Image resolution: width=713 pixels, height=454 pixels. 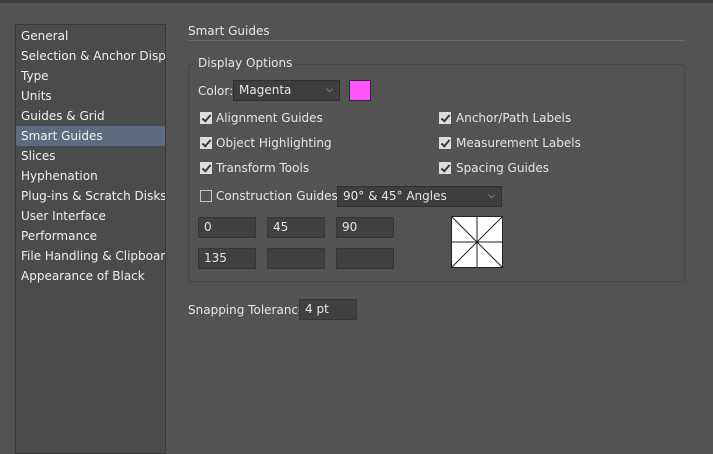 What do you see at coordinates (90, 96) in the screenshot?
I see `sidebar-item-units: Units` at bounding box center [90, 96].